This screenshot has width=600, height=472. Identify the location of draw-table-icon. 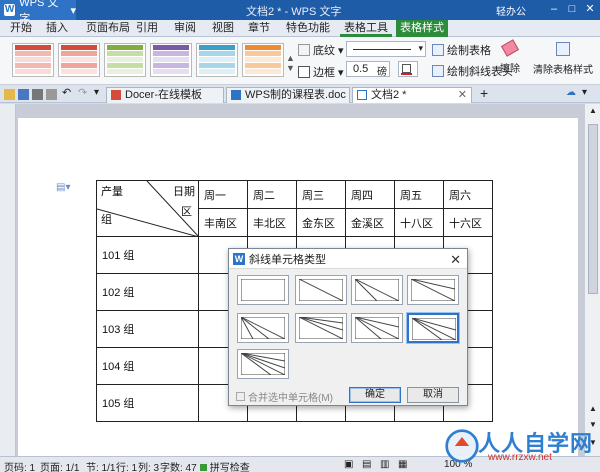
(438, 50).